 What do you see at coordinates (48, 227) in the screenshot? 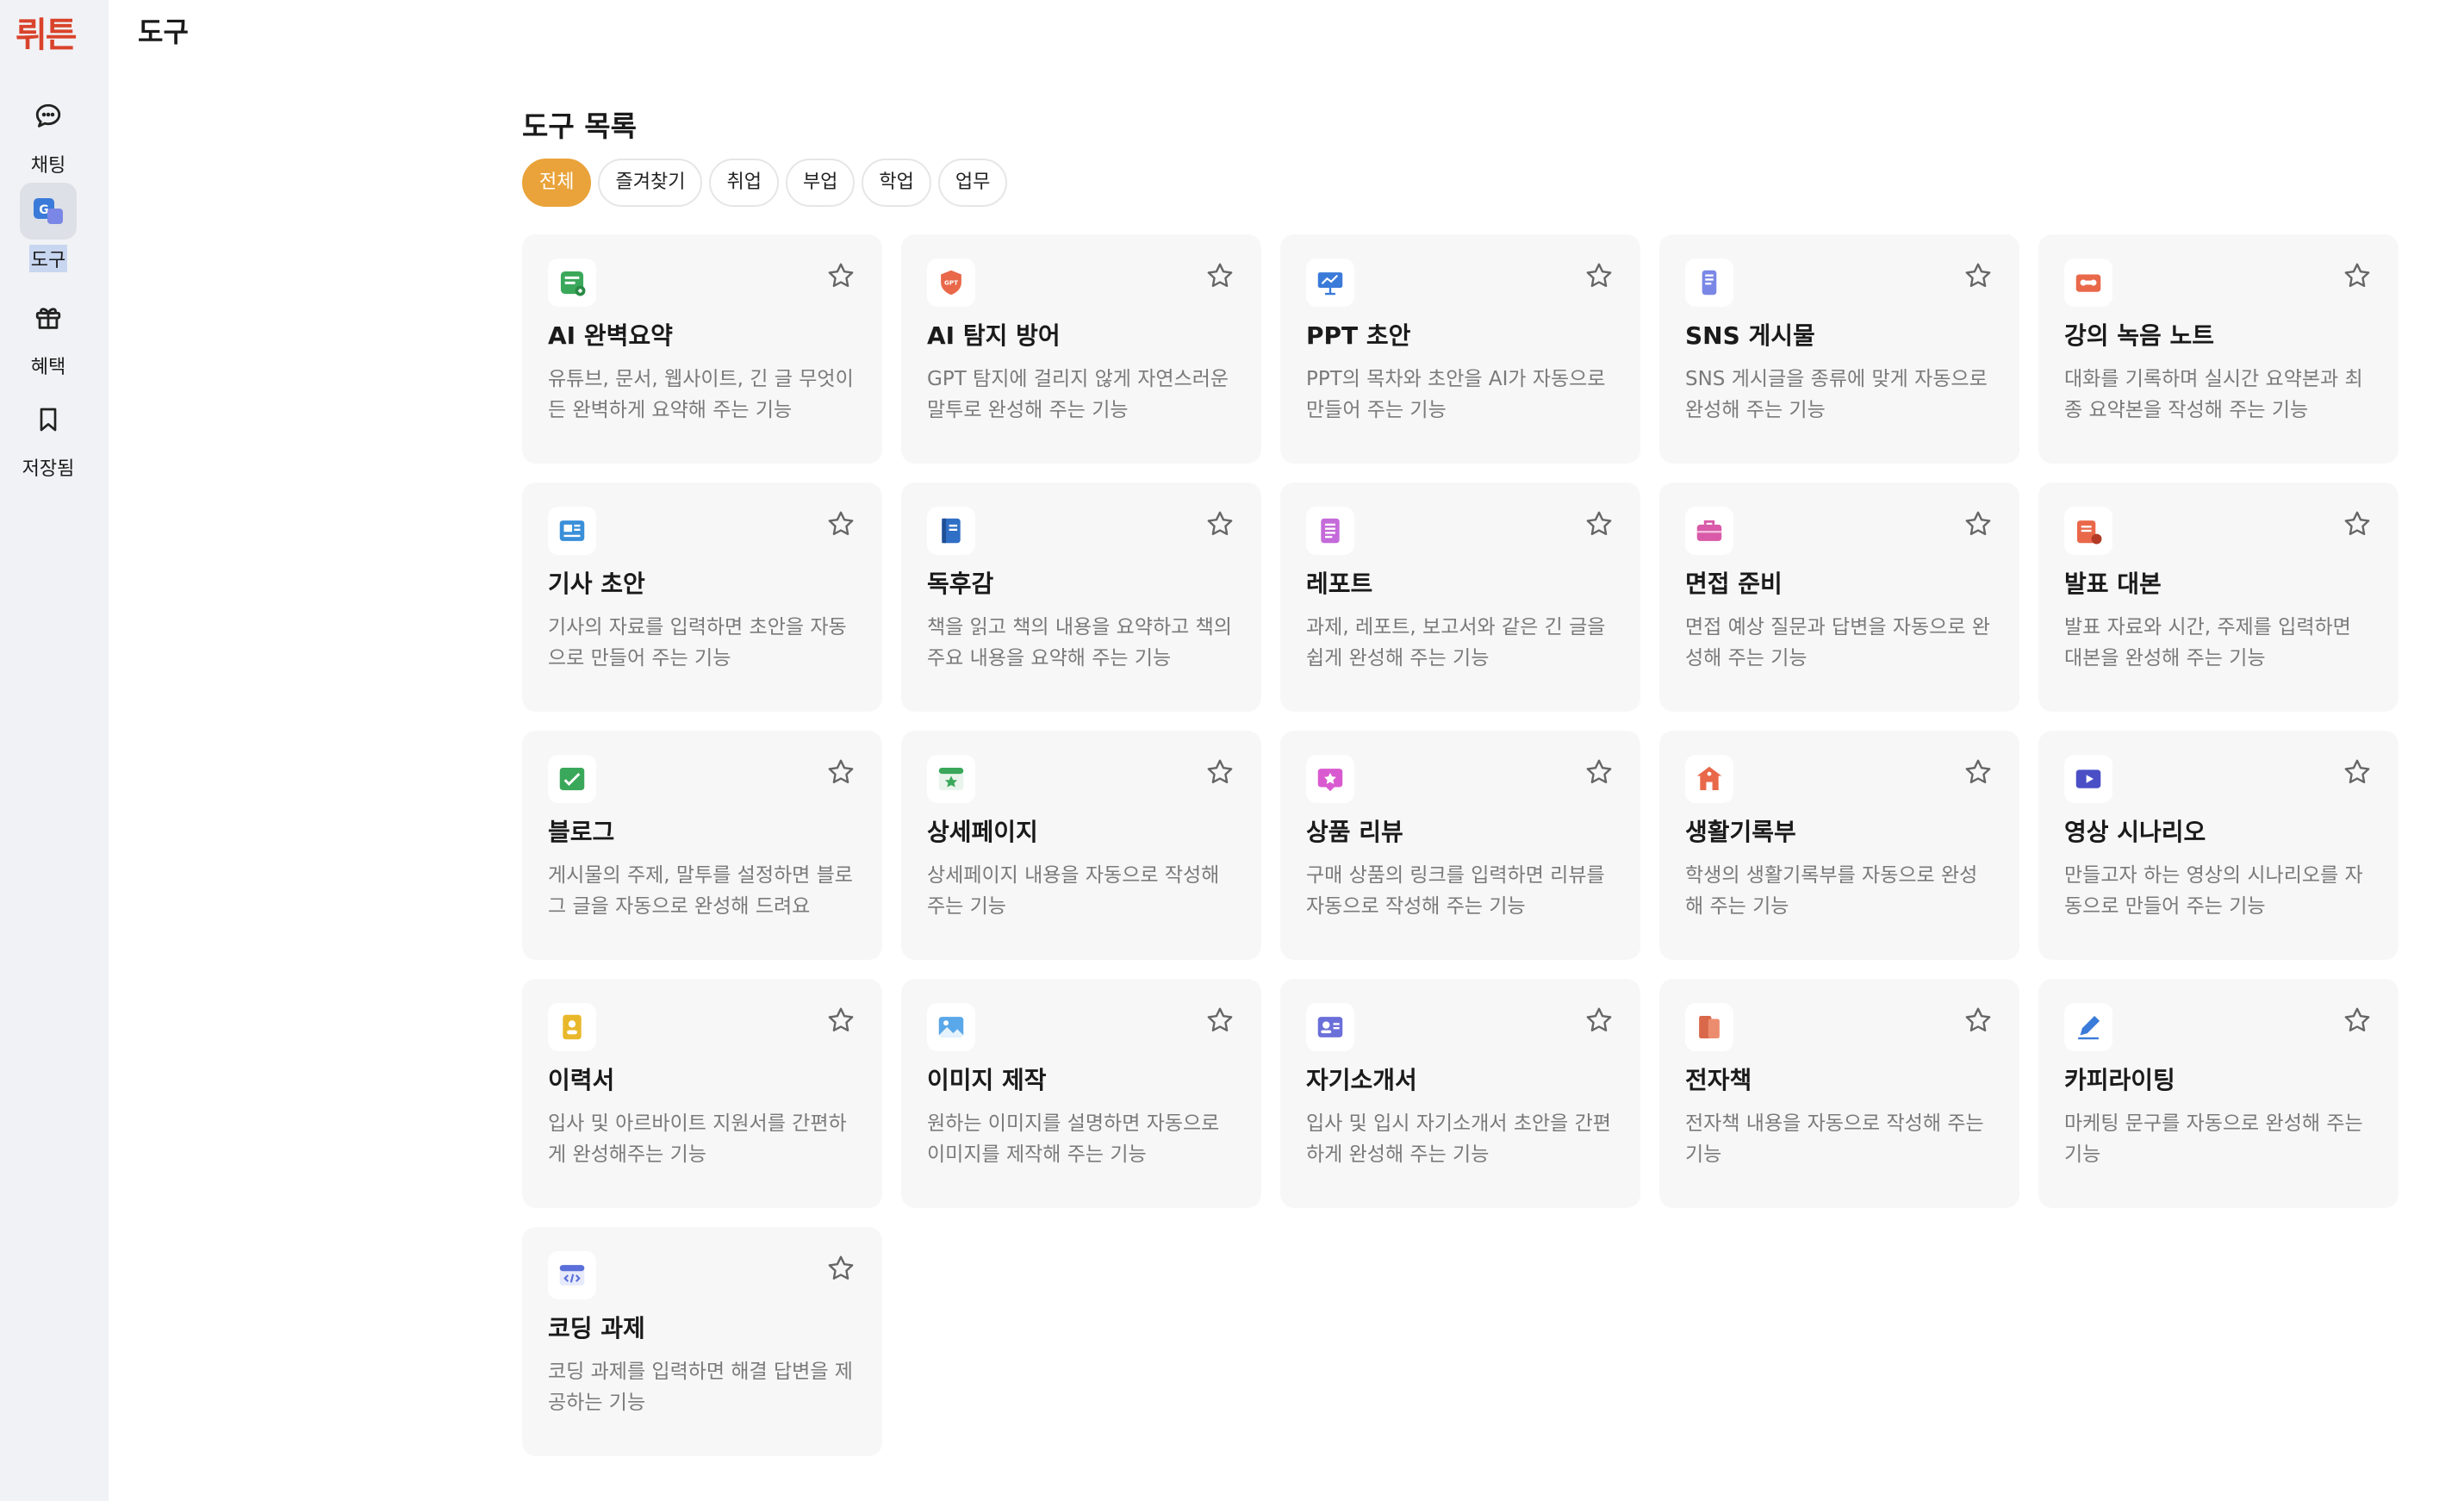
I see `sidebar-item-tools: G 도구` at bounding box center [48, 227].